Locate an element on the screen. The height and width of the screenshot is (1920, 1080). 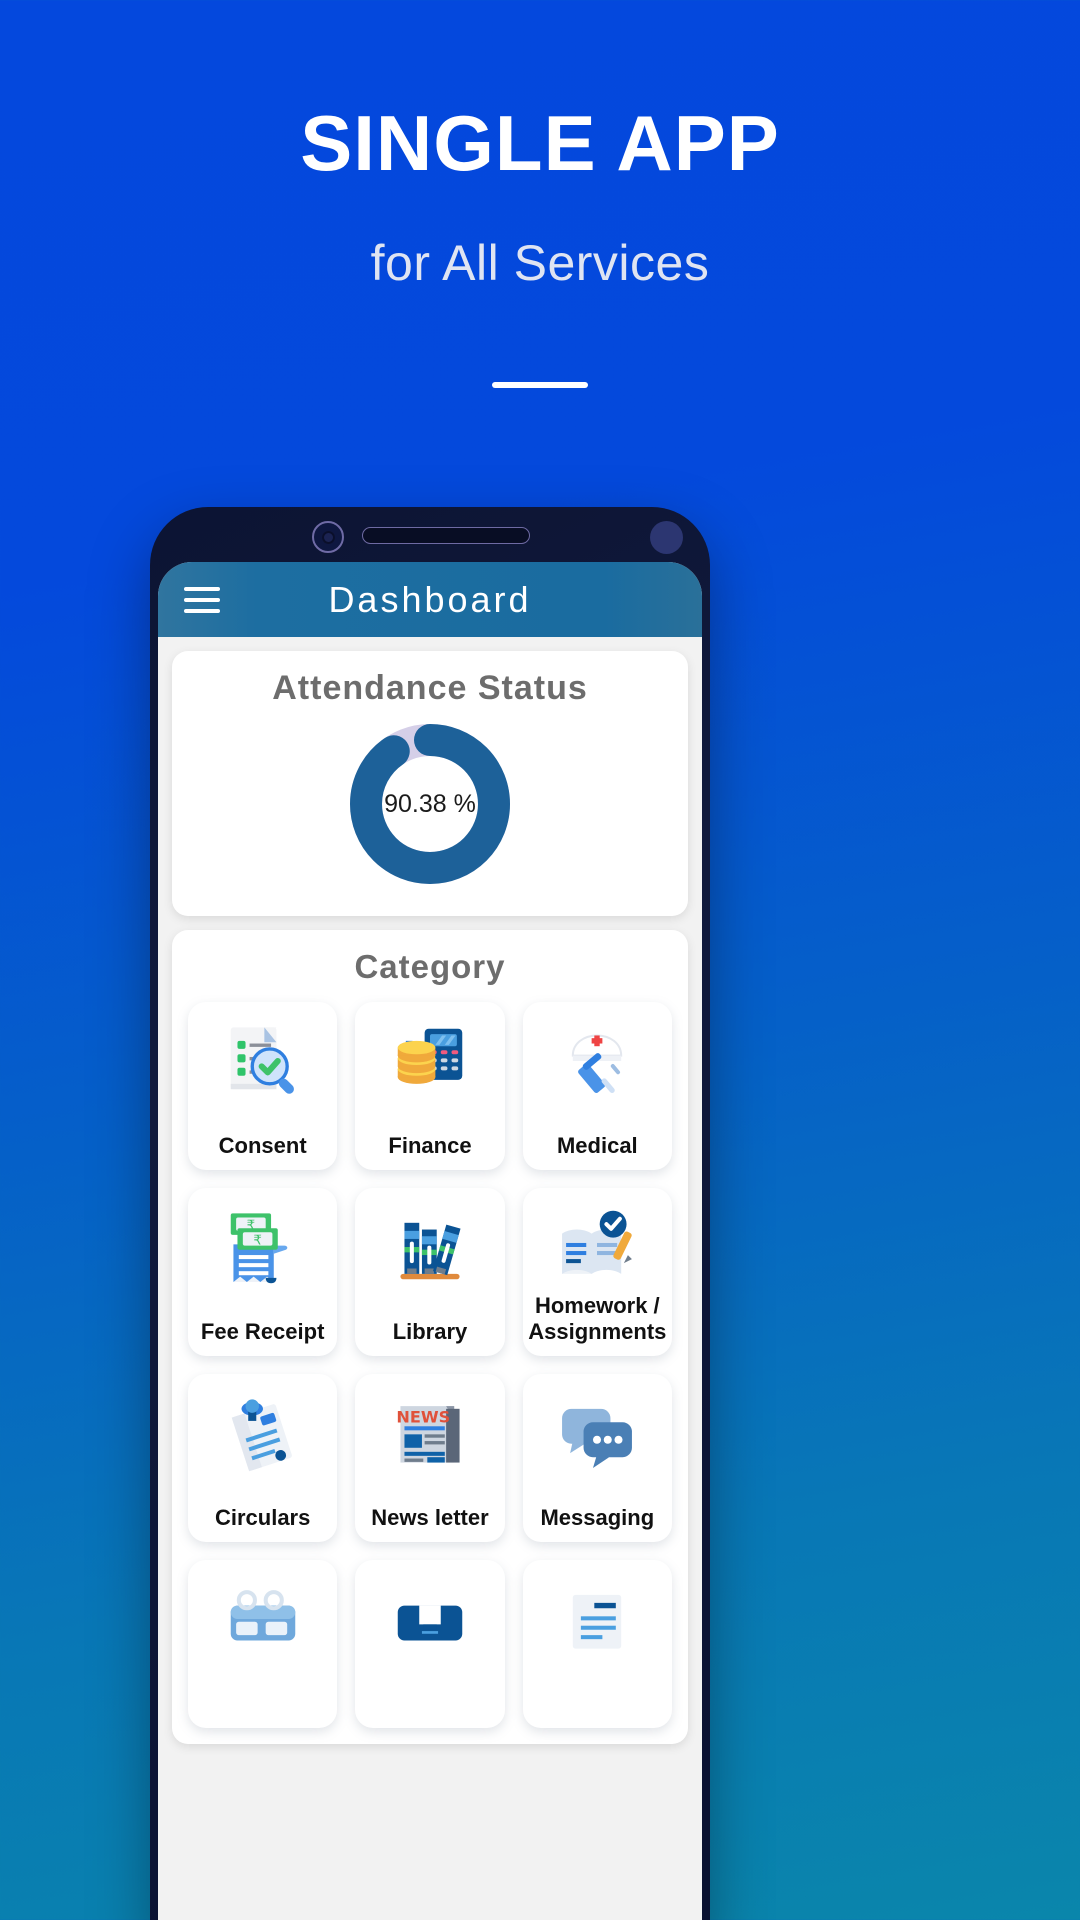
attendance-donut-chart: 90.38 % is located at coordinates (430, 804).